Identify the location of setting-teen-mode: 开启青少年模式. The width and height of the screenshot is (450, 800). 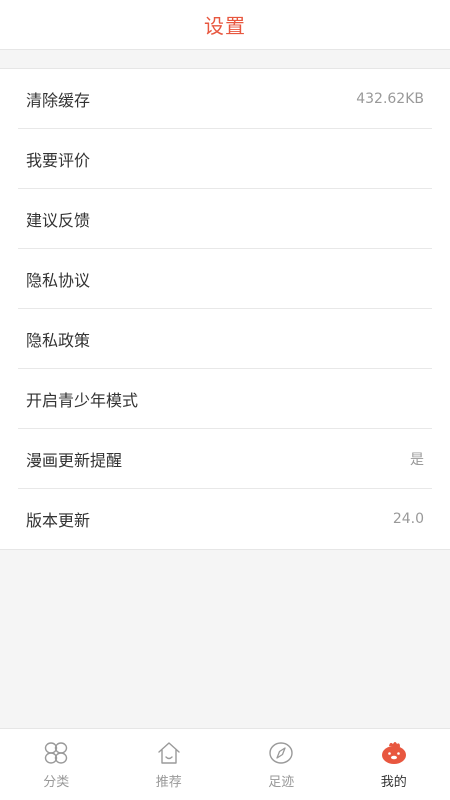
(225, 399).